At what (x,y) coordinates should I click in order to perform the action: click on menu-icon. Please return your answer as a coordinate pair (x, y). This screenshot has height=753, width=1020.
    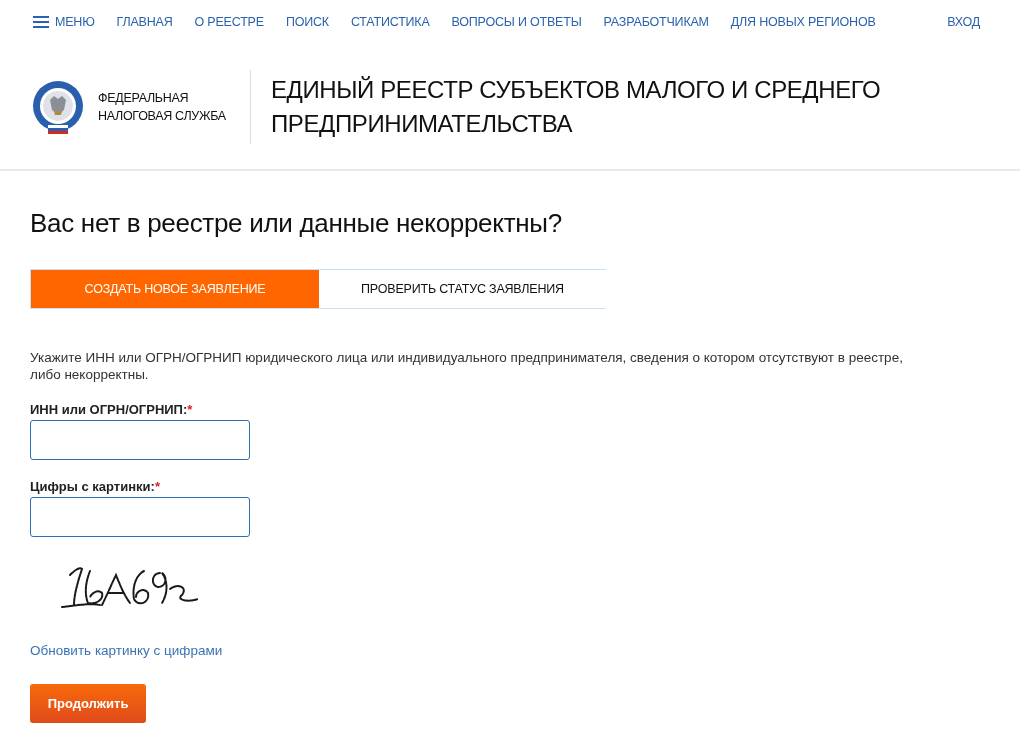
    Looking at the image, I should click on (41, 22).